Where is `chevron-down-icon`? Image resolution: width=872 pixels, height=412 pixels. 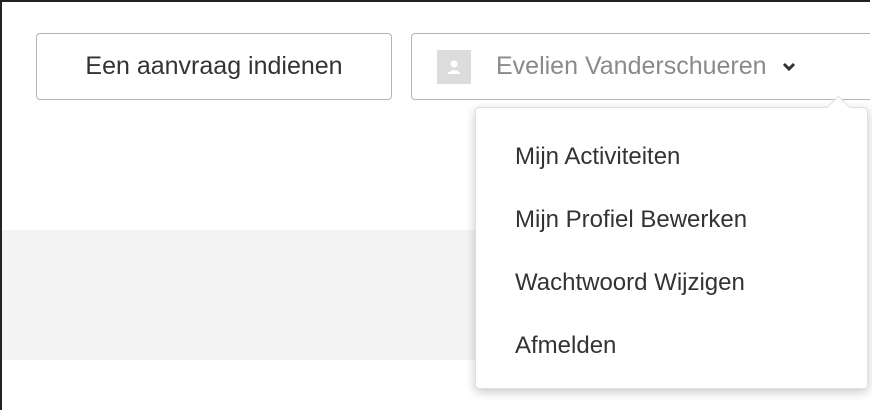 chevron-down-icon is located at coordinates (789, 67).